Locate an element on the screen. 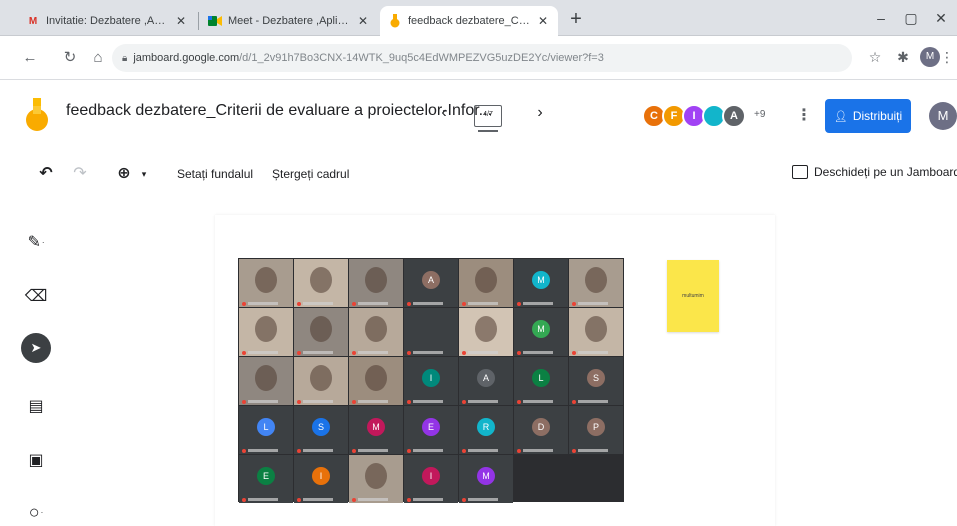  participant-tile: A is located at coordinates (486, 381).